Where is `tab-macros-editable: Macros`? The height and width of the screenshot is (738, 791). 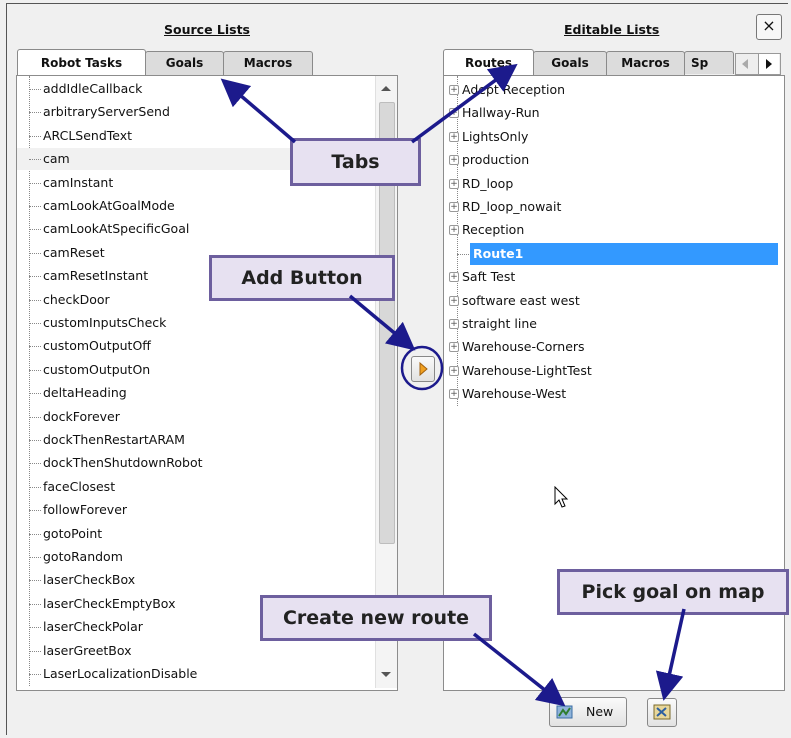 tab-macros-editable: Macros is located at coordinates (645, 63).